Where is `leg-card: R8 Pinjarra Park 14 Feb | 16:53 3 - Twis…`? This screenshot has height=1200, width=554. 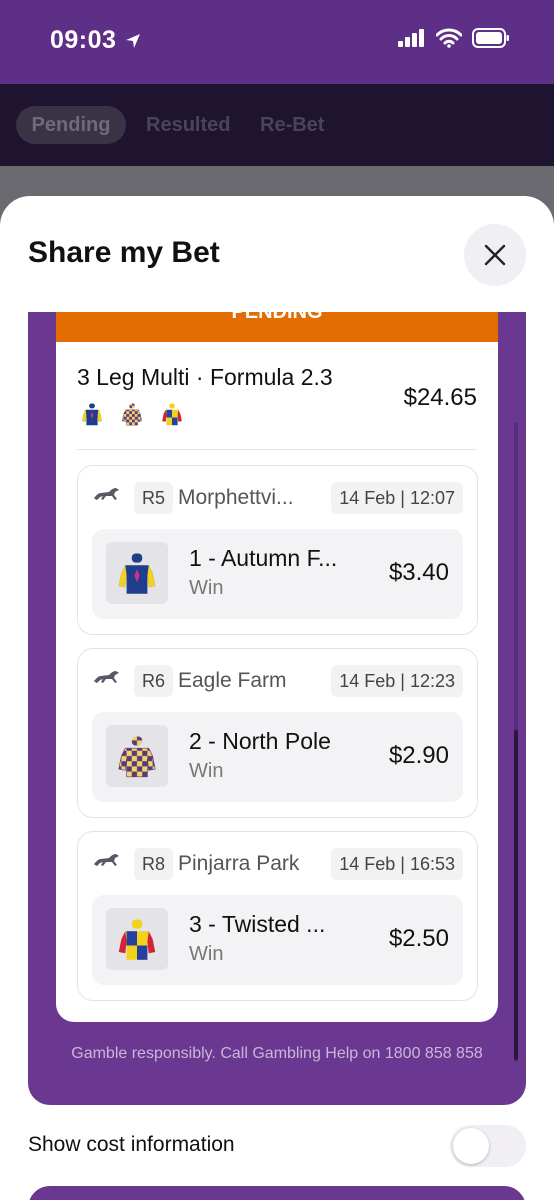 leg-card: R8 Pinjarra Park 14 Feb | 16:53 3 - Twis… is located at coordinates (277, 916).